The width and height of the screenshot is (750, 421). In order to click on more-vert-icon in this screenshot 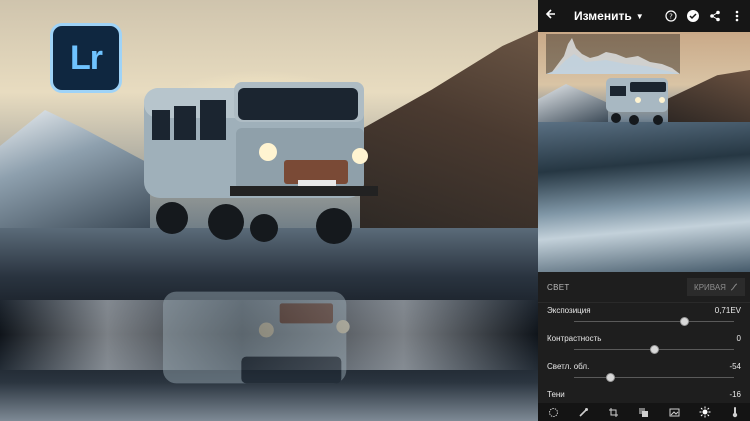, I will do `click(736, 16)`.